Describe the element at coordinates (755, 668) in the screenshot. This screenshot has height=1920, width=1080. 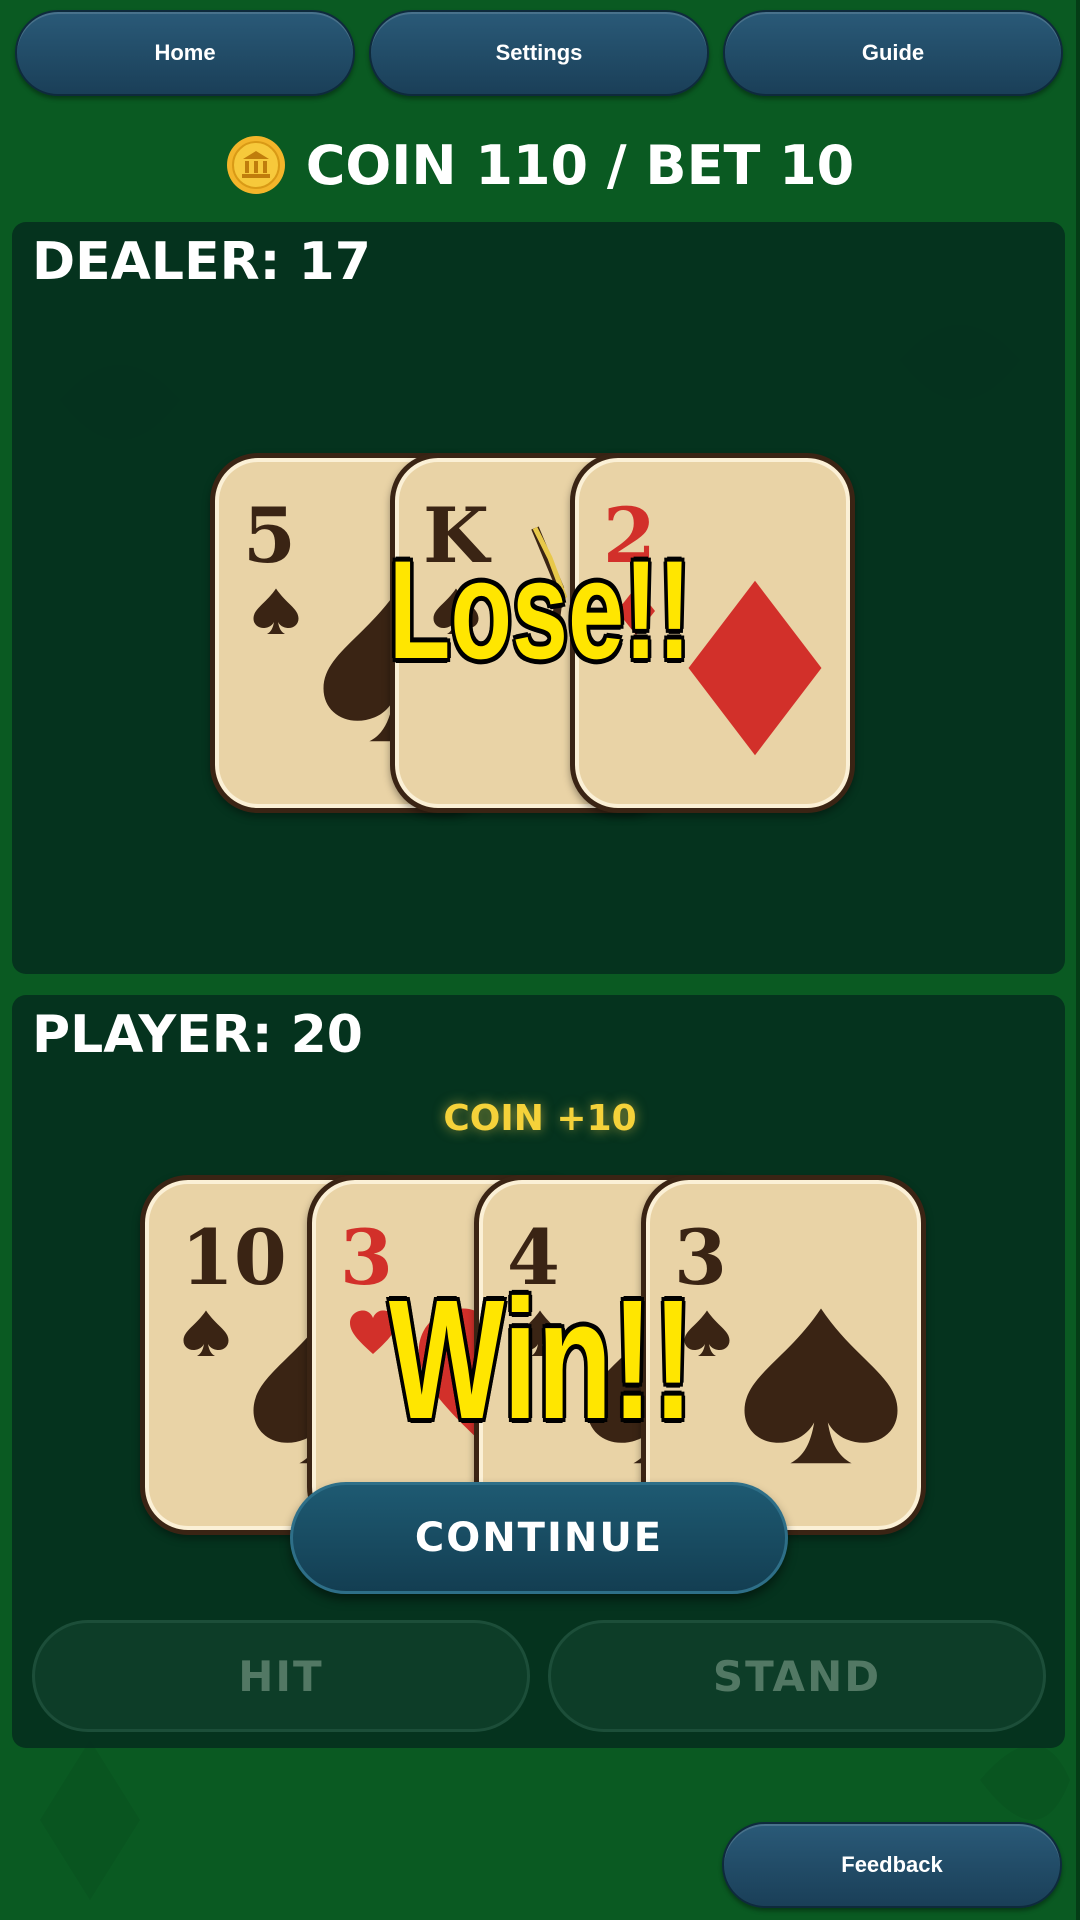
I see `diamond-icon` at that location.